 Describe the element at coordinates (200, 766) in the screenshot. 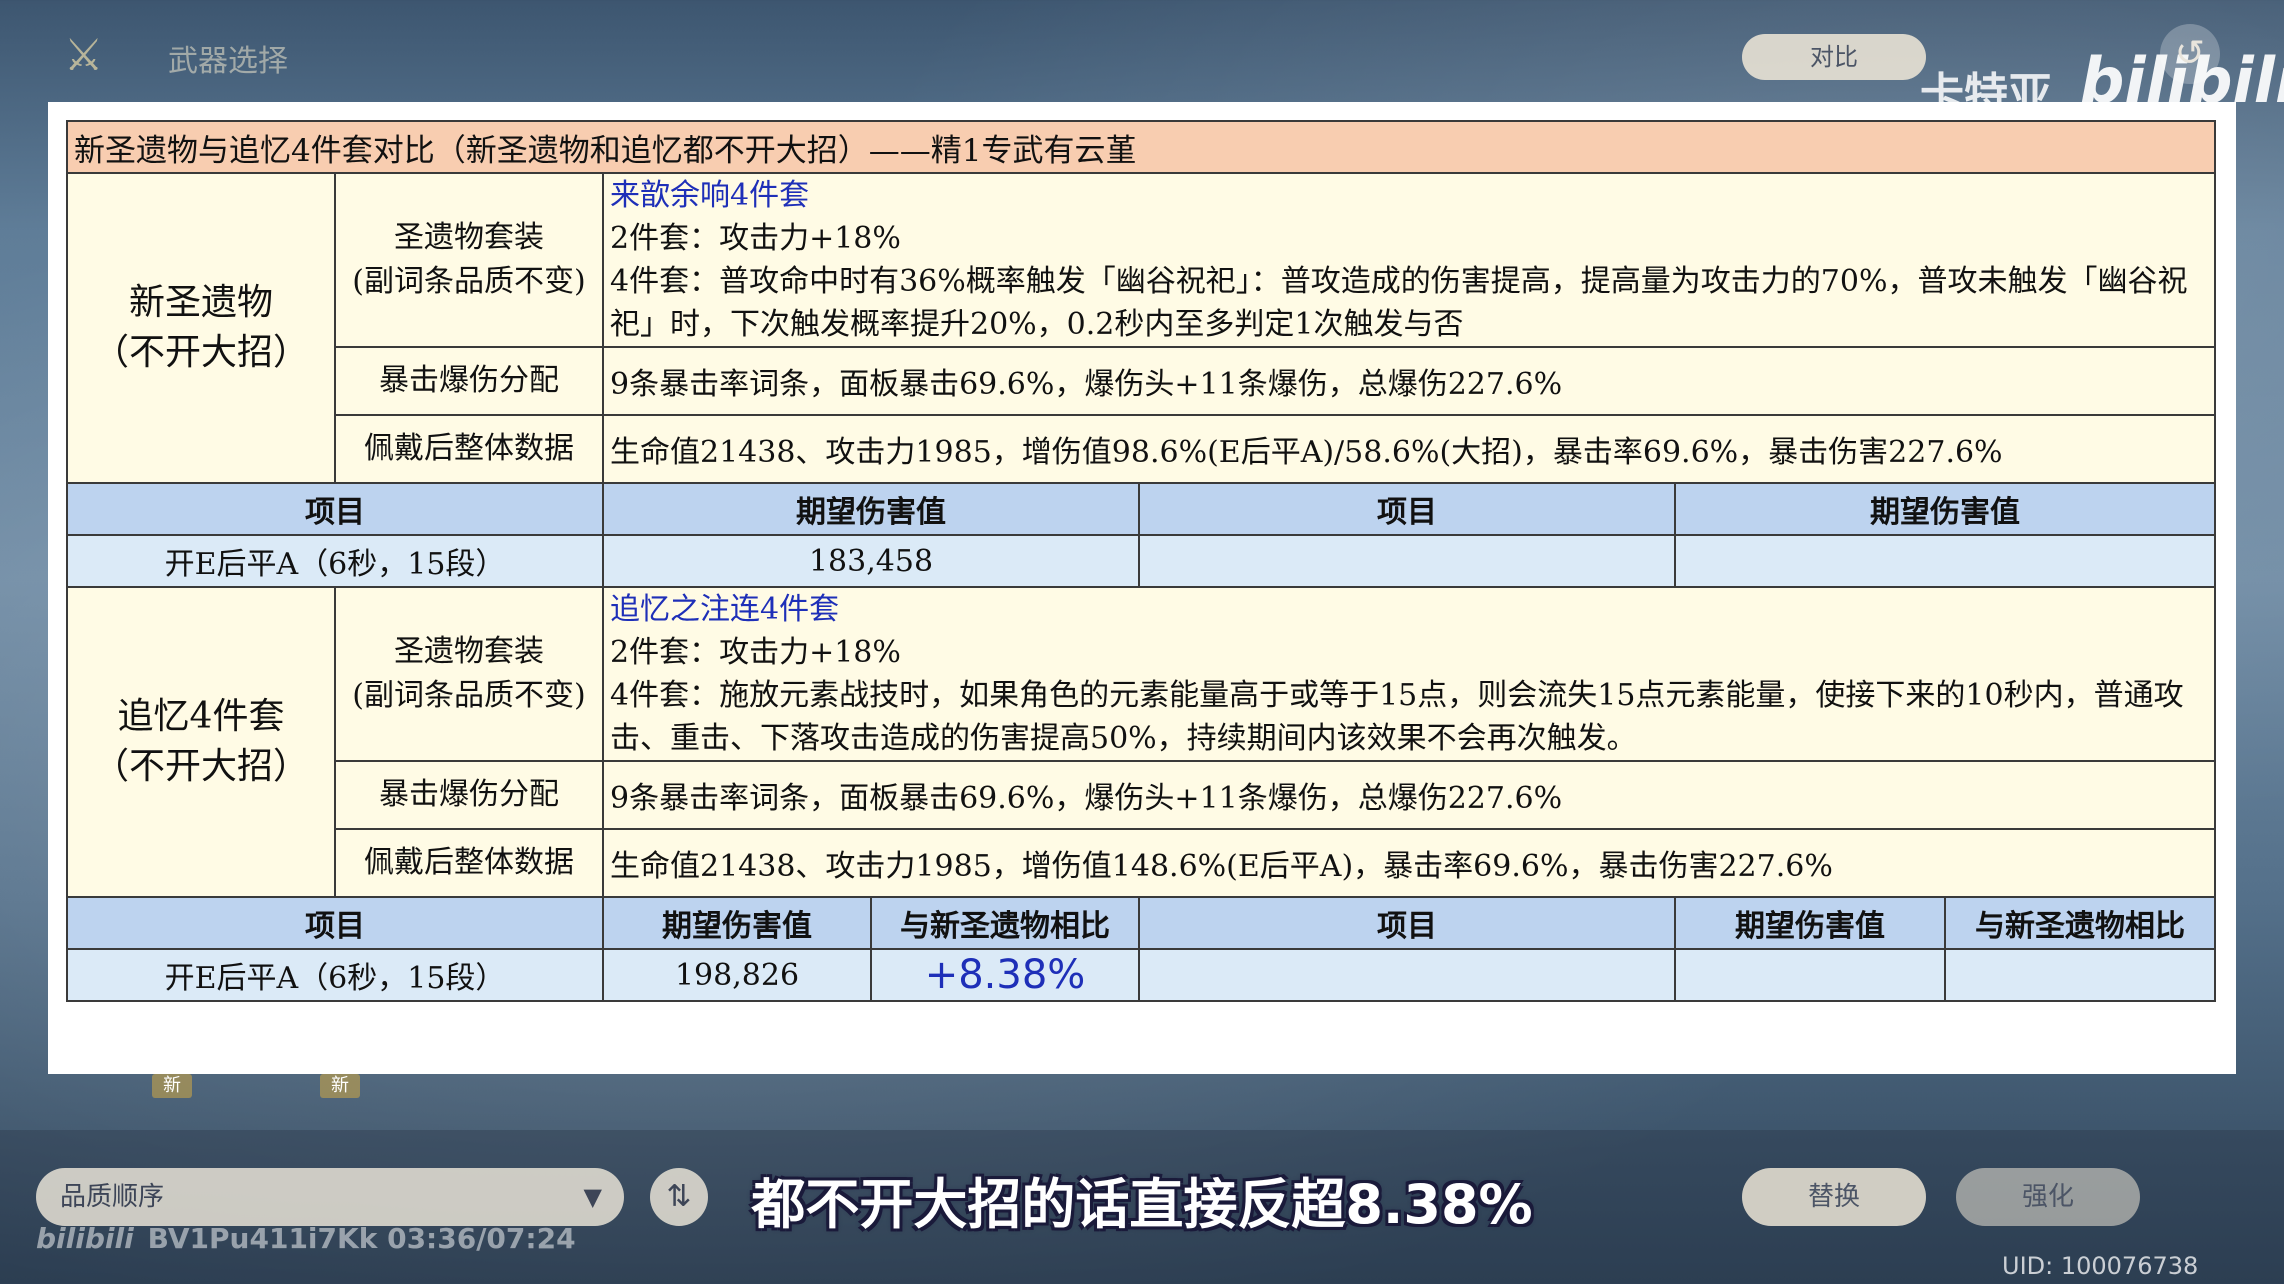

I see `section-2-label-line2: （不开大招）` at that location.